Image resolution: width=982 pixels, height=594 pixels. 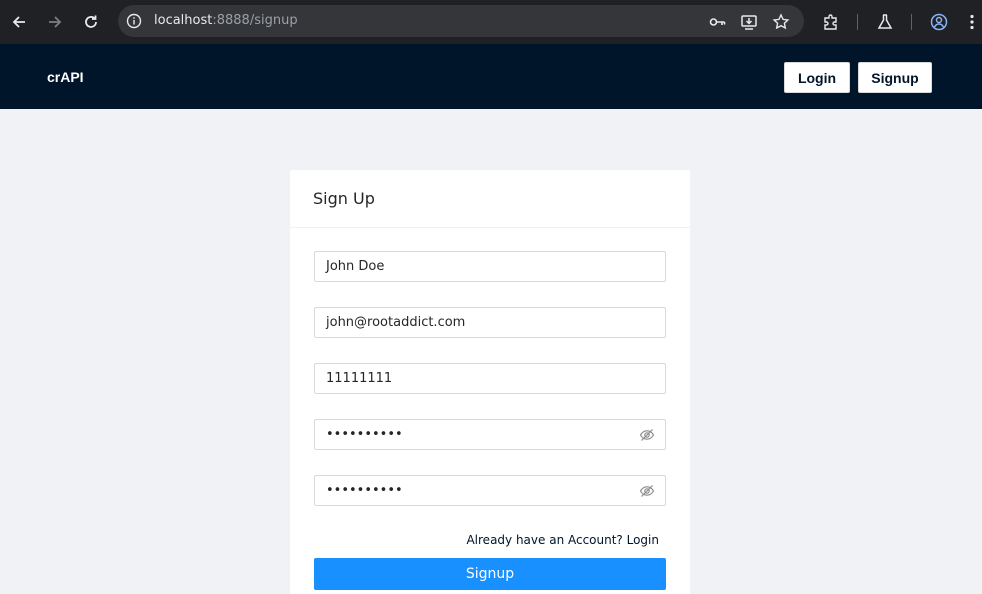 What do you see at coordinates (255, 20) in the screenshot?
I see `url-path: :8888/signup` at bounding box center [255, 20].